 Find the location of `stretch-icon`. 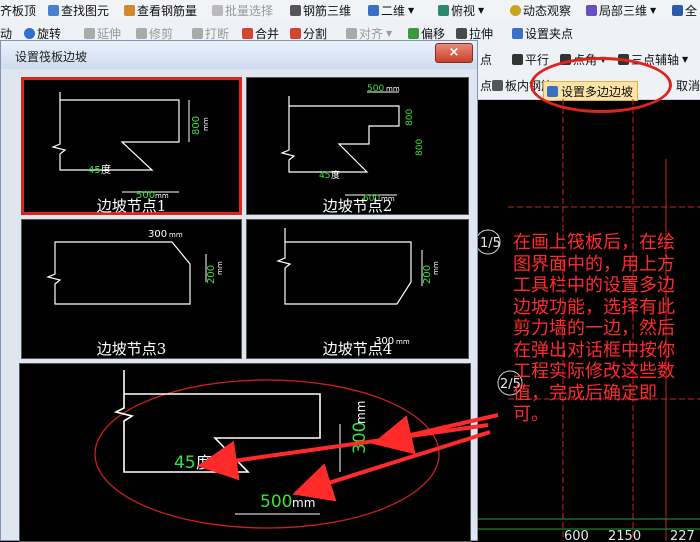

stretch-icon is located at coordinates (461, 33).